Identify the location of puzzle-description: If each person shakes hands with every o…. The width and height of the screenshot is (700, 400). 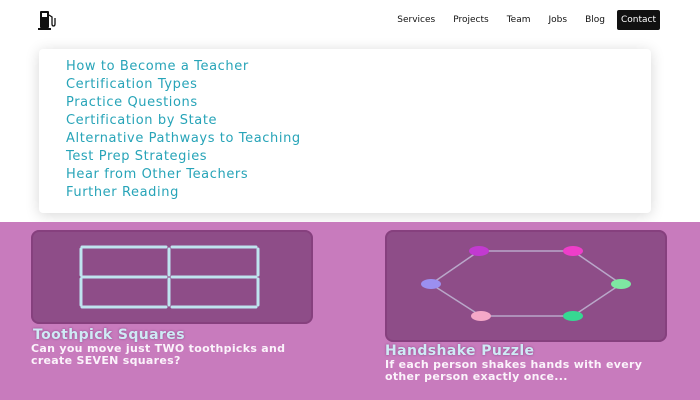
(514, 370).